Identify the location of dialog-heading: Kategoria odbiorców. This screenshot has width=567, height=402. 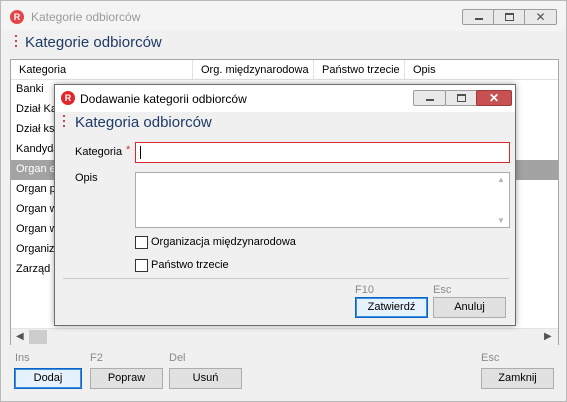
(143, 122).